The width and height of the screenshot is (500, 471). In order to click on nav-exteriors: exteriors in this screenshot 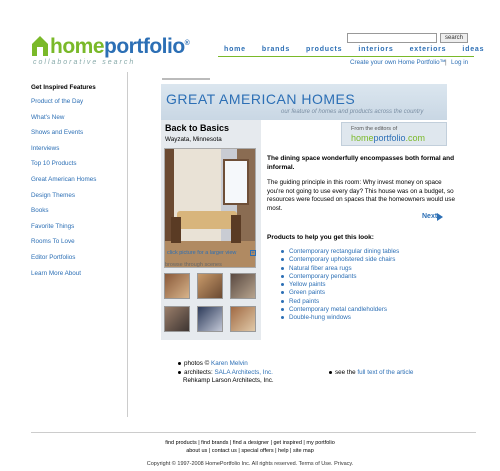, I will do `click(428, 49)`.